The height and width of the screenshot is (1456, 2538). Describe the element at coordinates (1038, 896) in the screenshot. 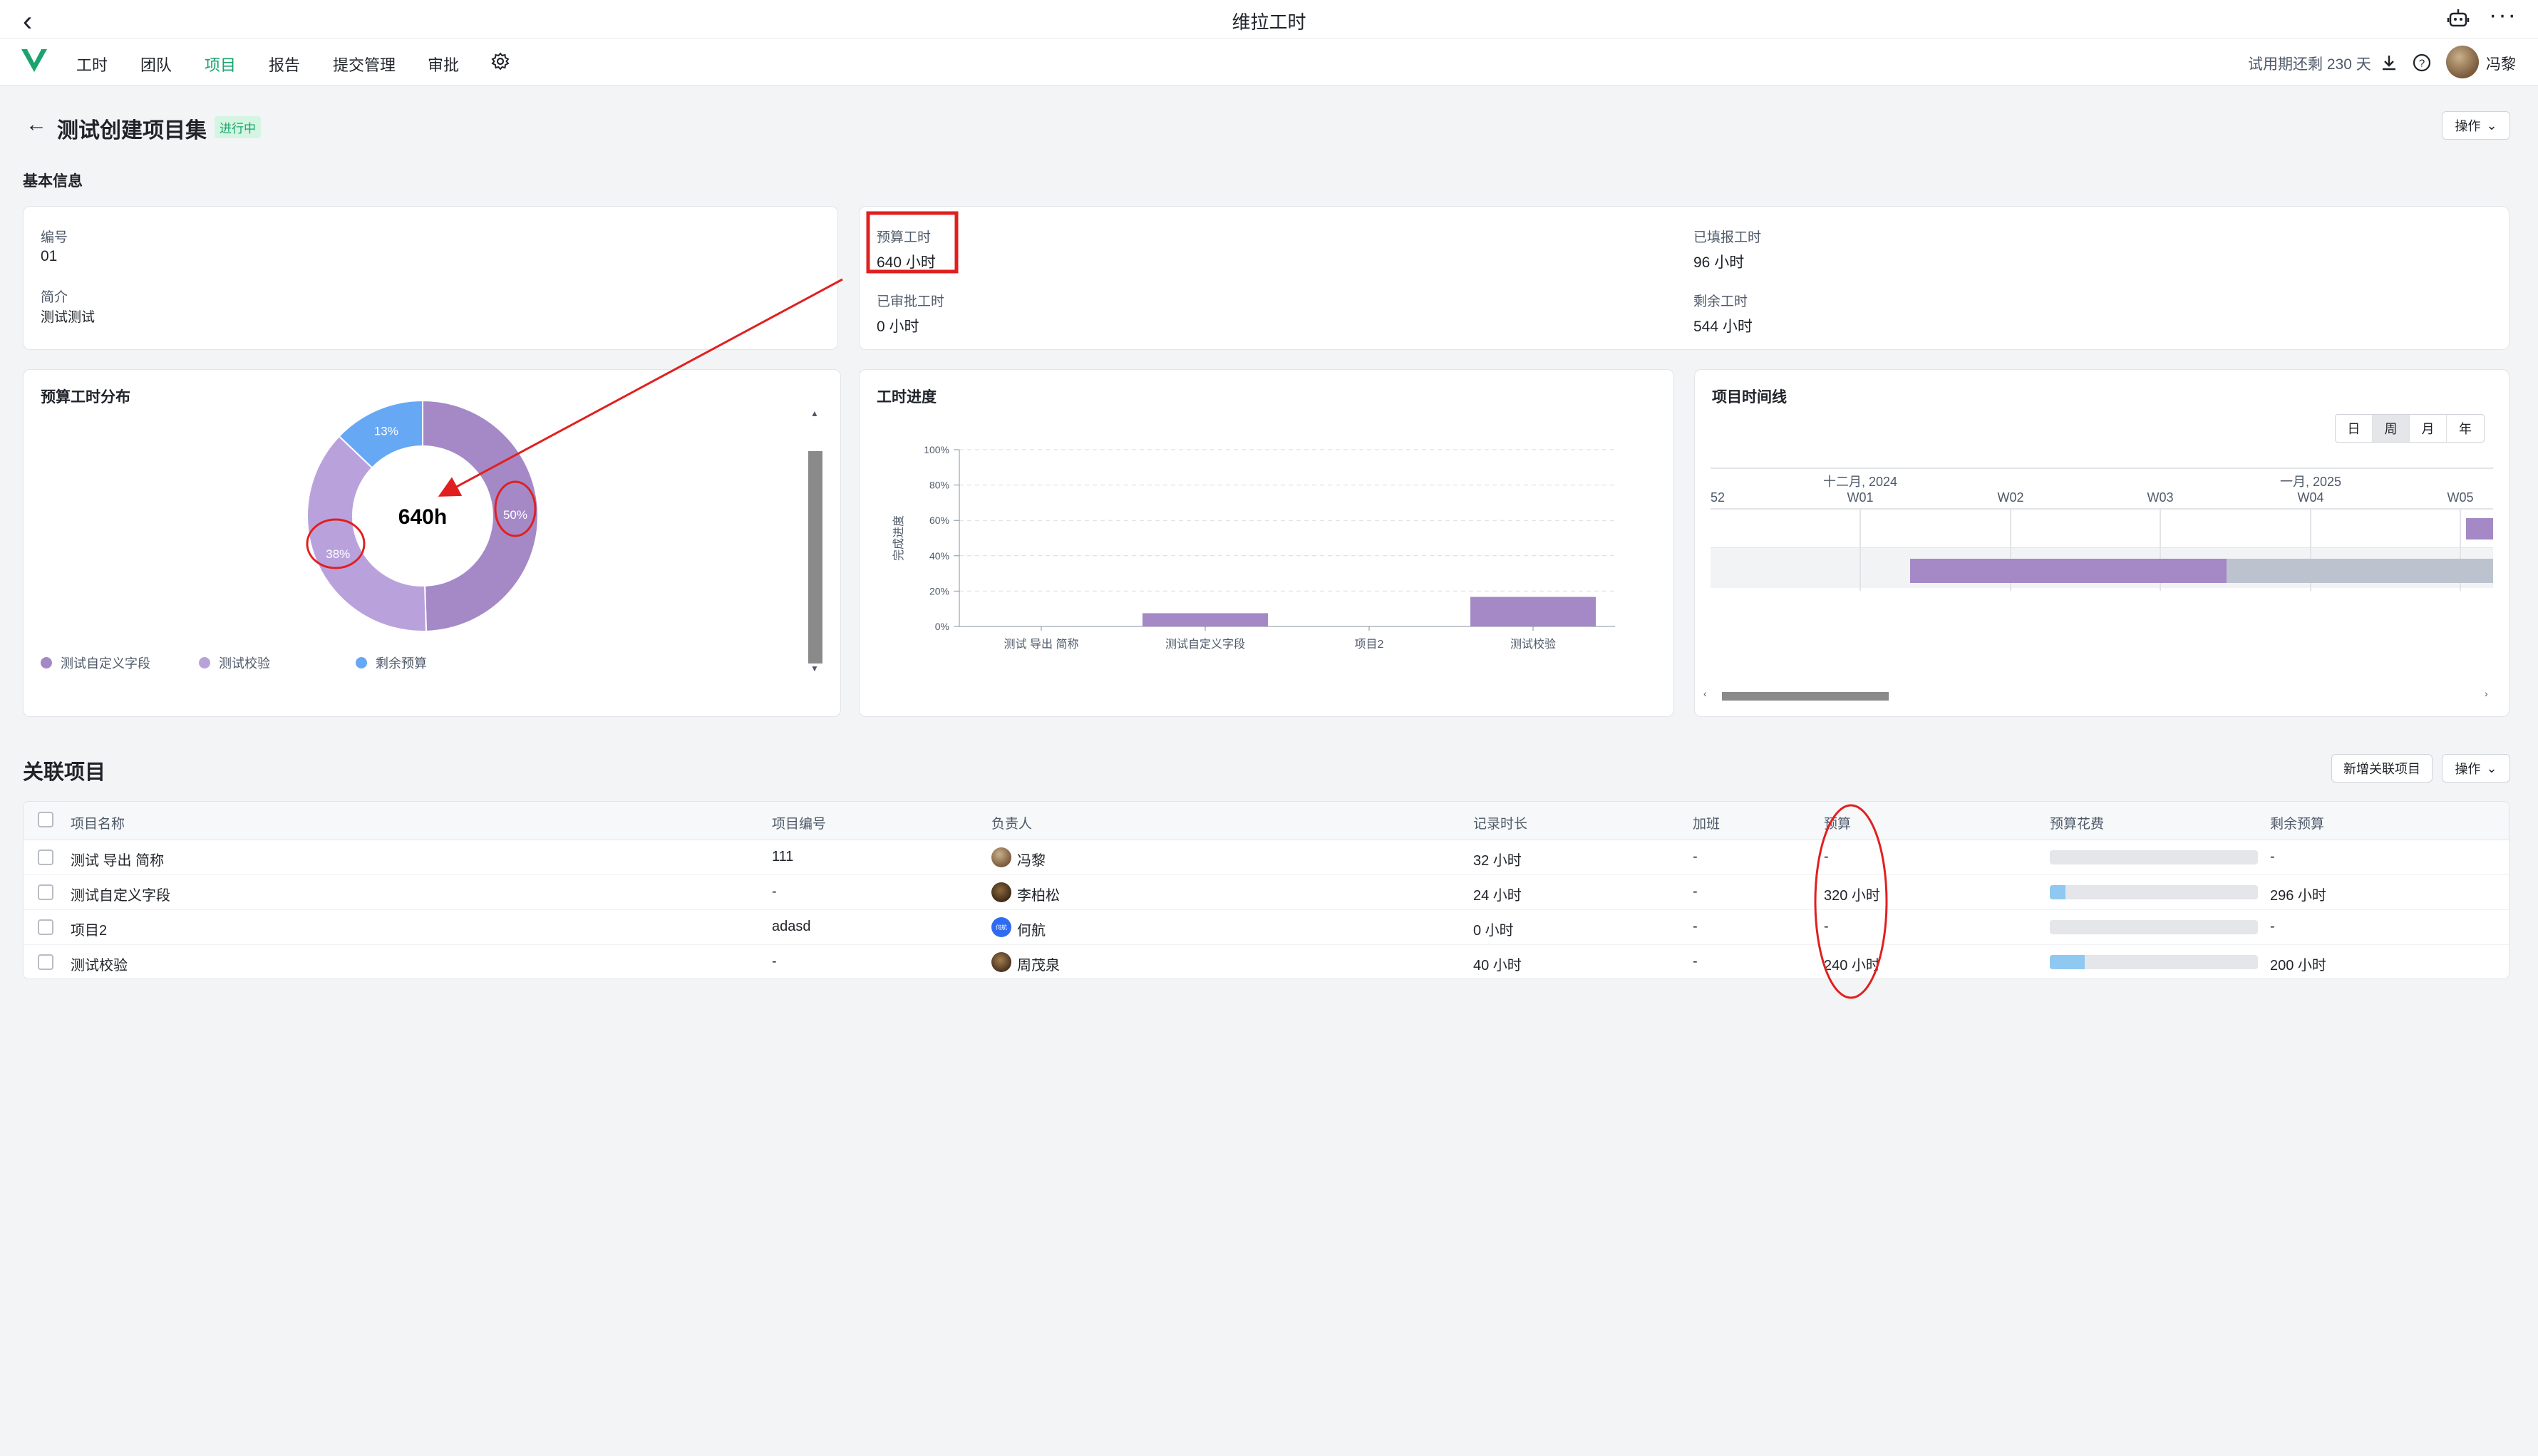

I see `owner-name: 李柏松` at that location.